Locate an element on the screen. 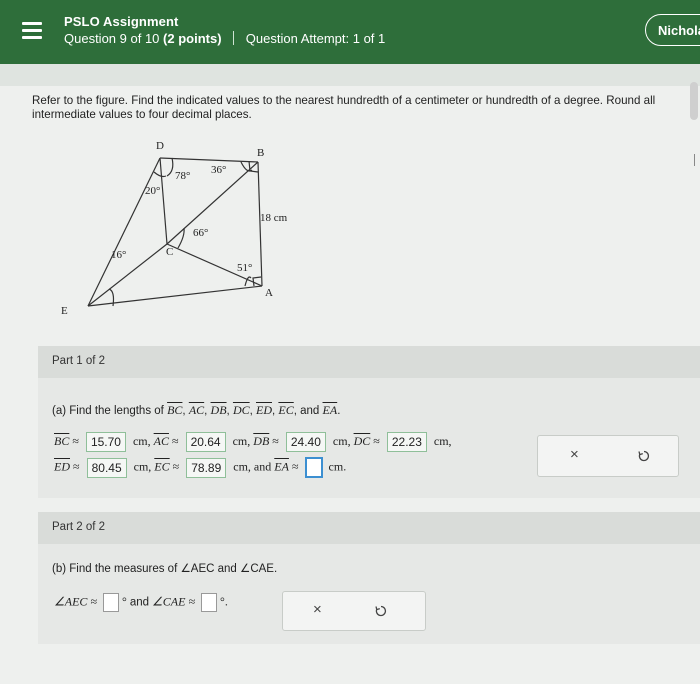  assignment-title: PSLO Assignment is located at coordinates (121, 21).